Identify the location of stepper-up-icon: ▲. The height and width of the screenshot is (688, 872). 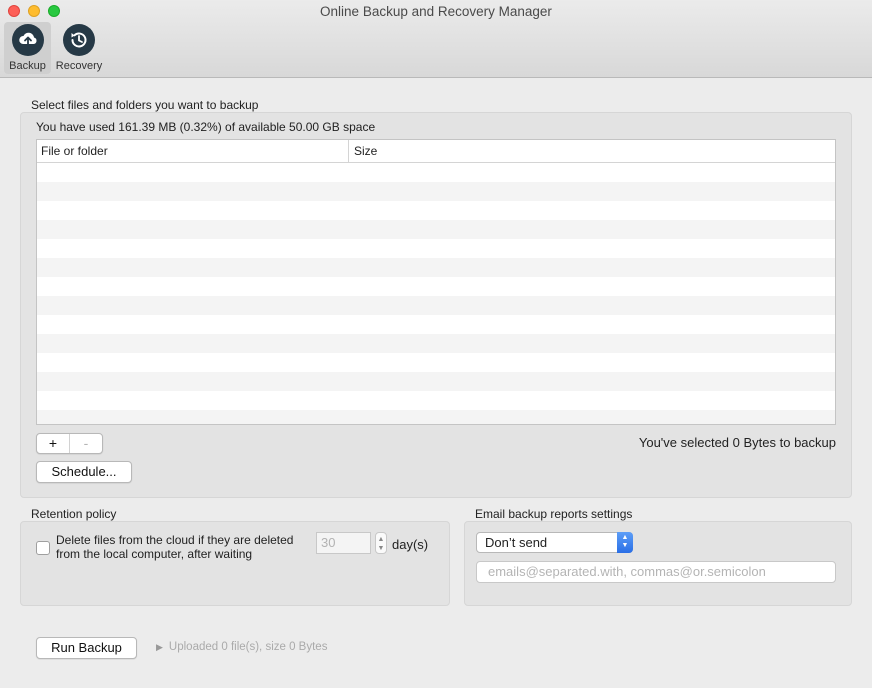
(381, 539).